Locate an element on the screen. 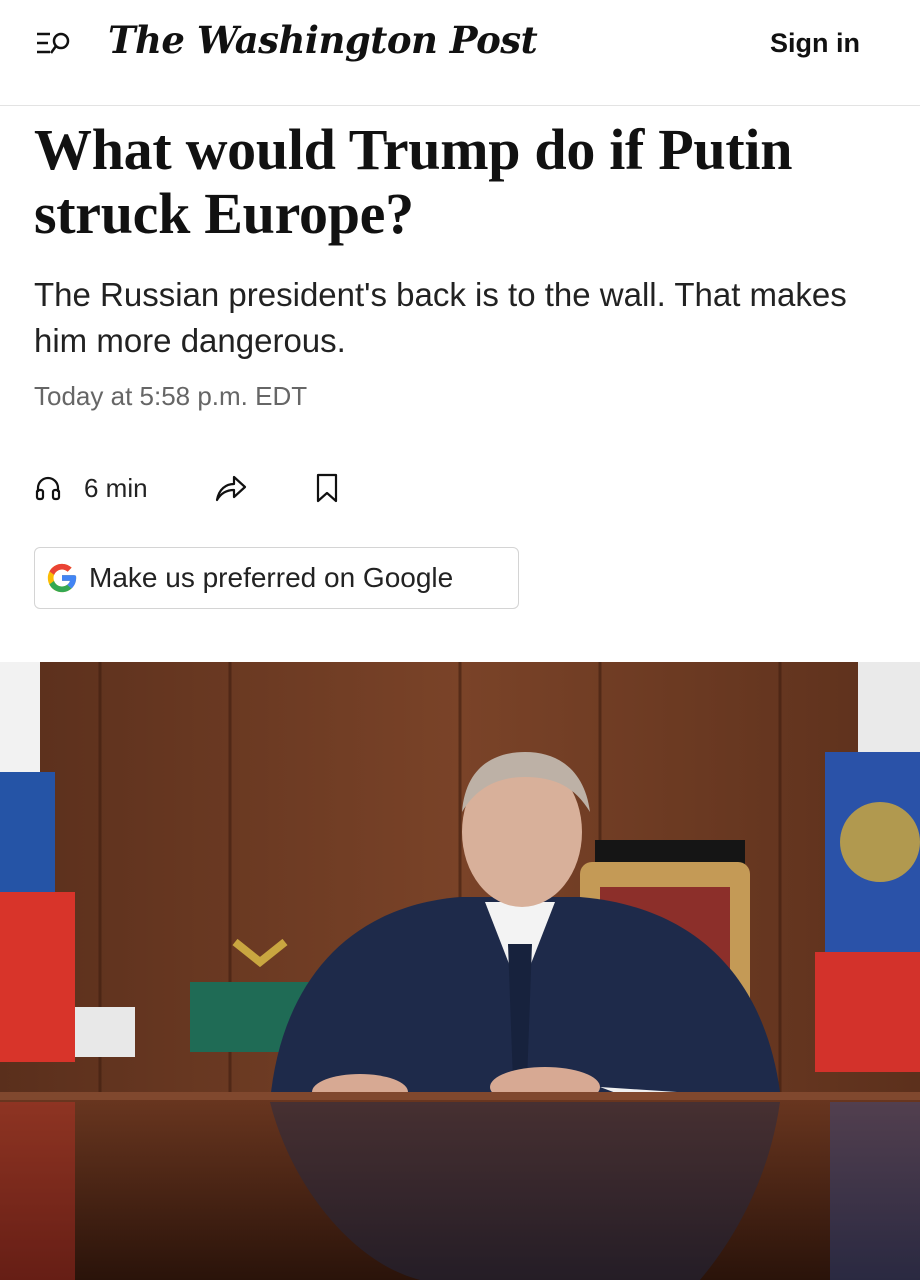 This screenshot has height=1280, width=920. listen-button: 6 min is located at coordinates (91, 488).